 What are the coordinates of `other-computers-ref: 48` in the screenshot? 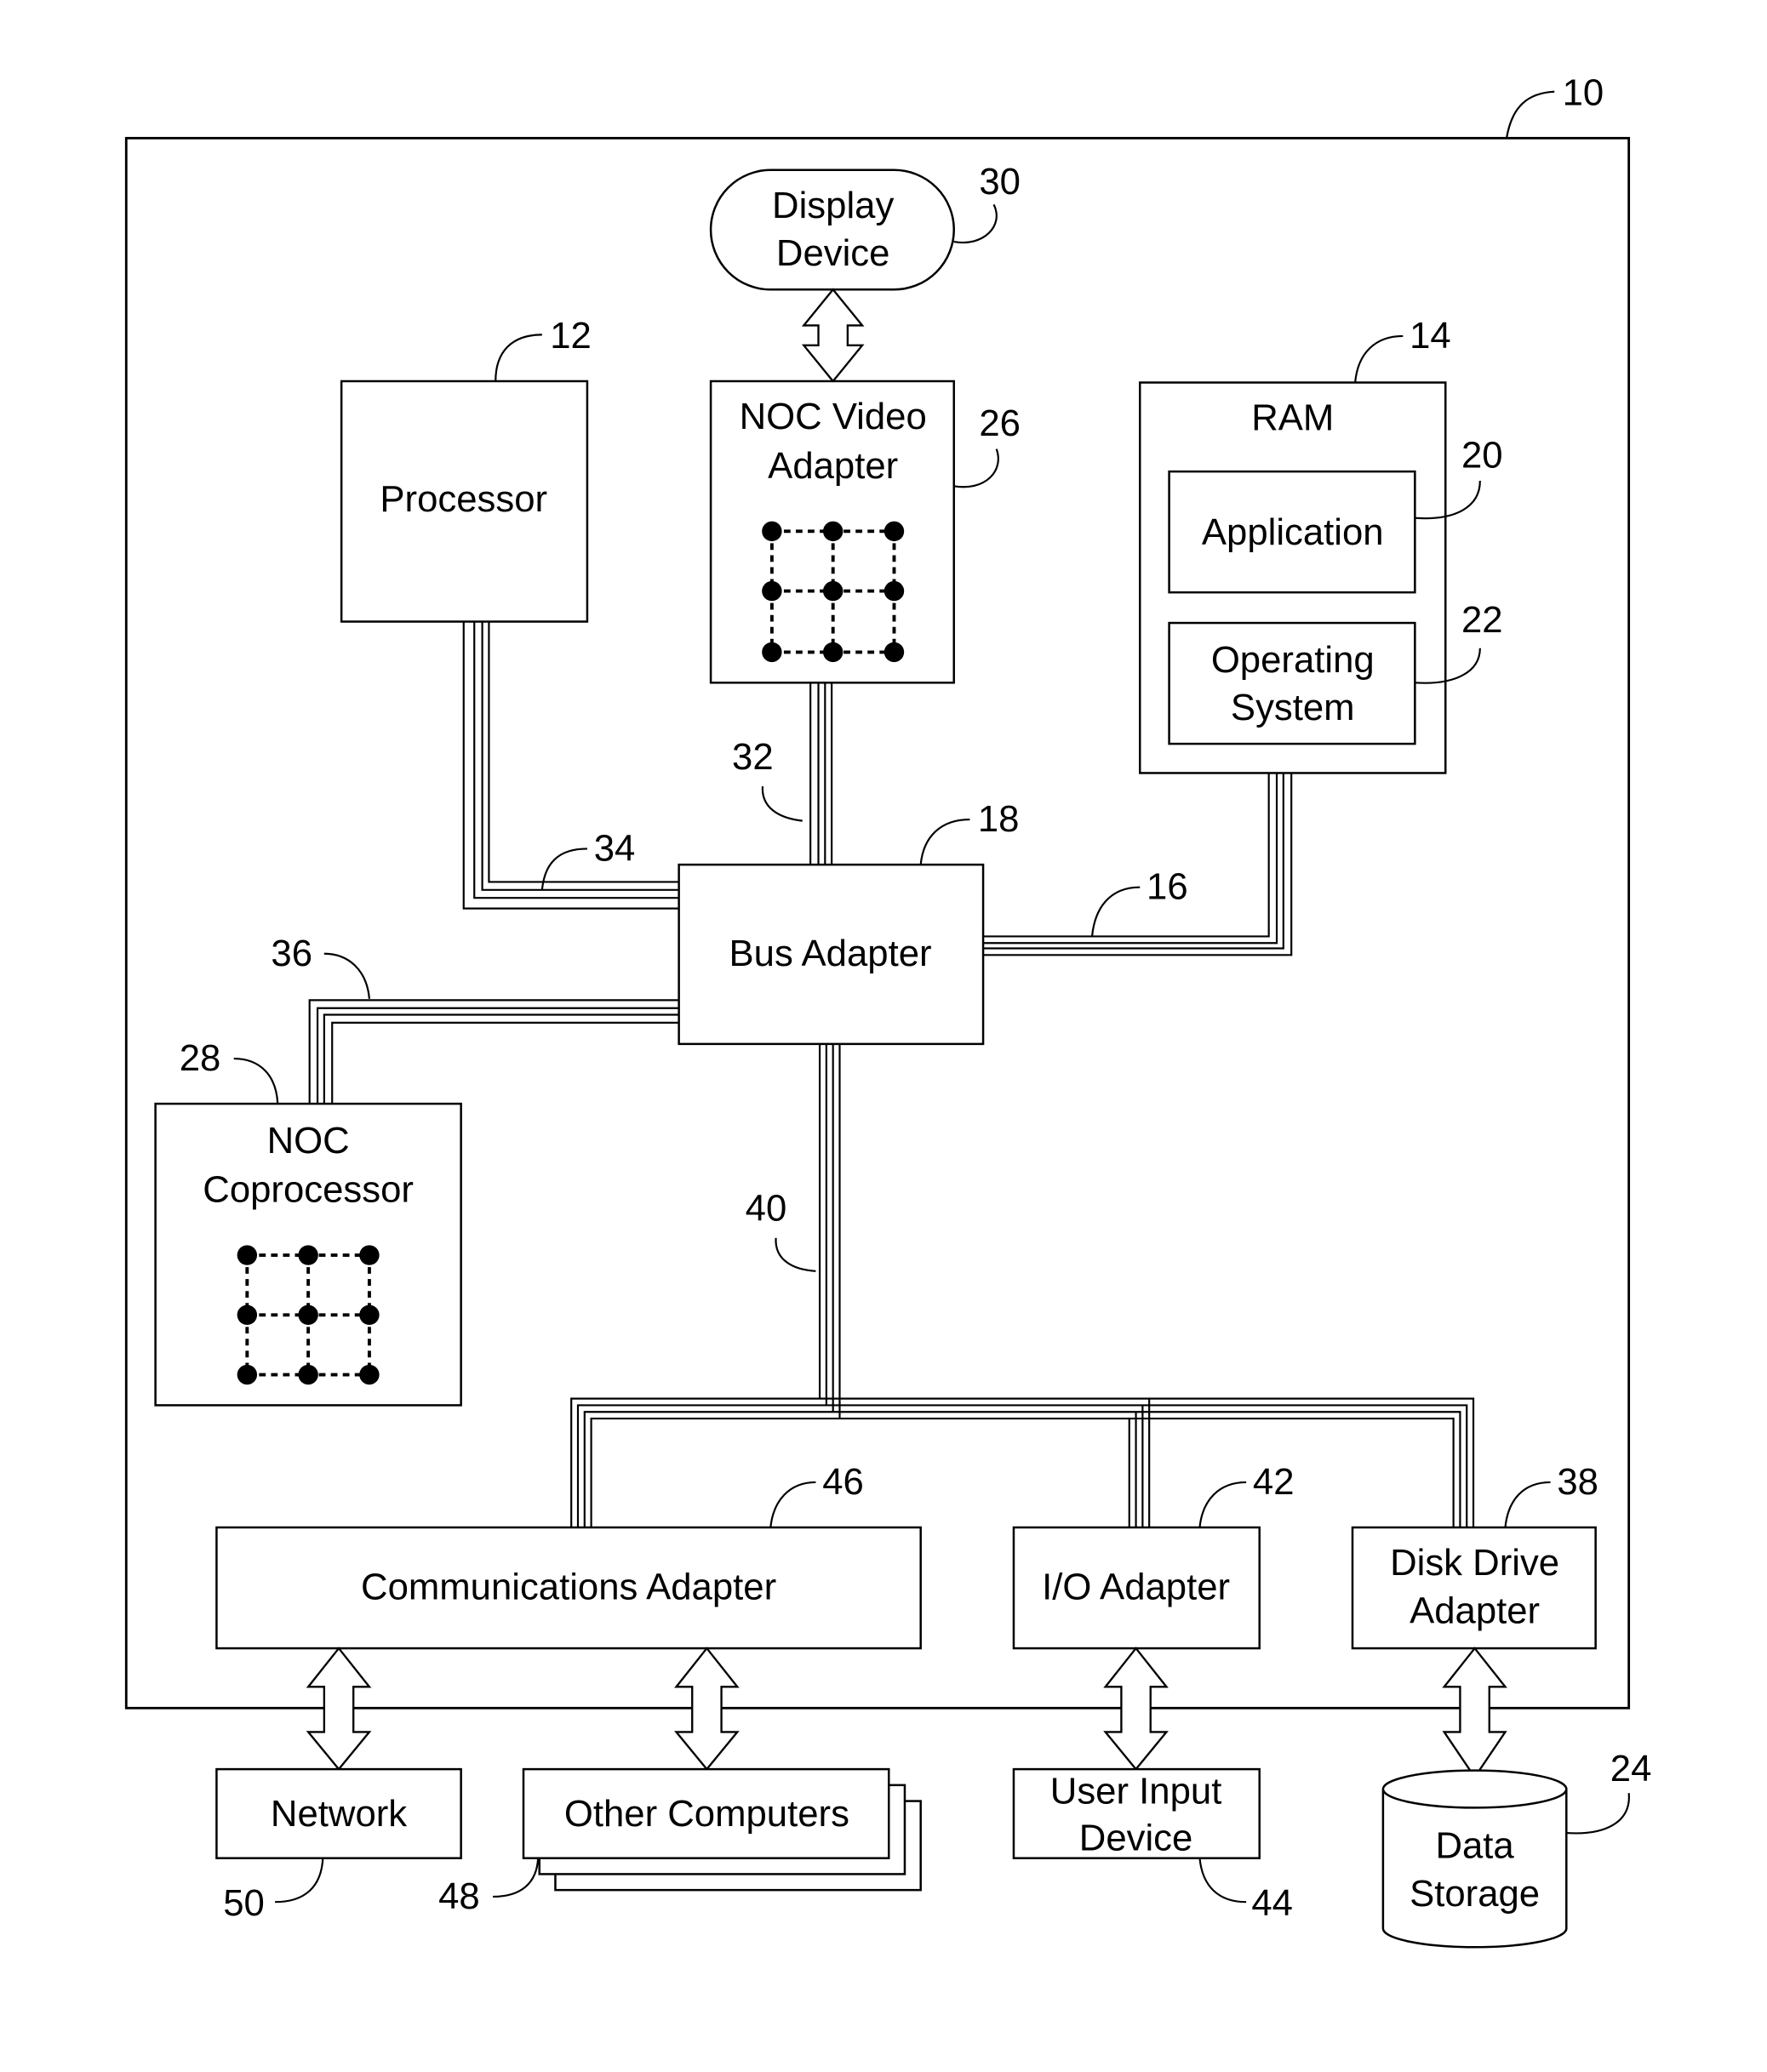 It's located at (459, 1896).